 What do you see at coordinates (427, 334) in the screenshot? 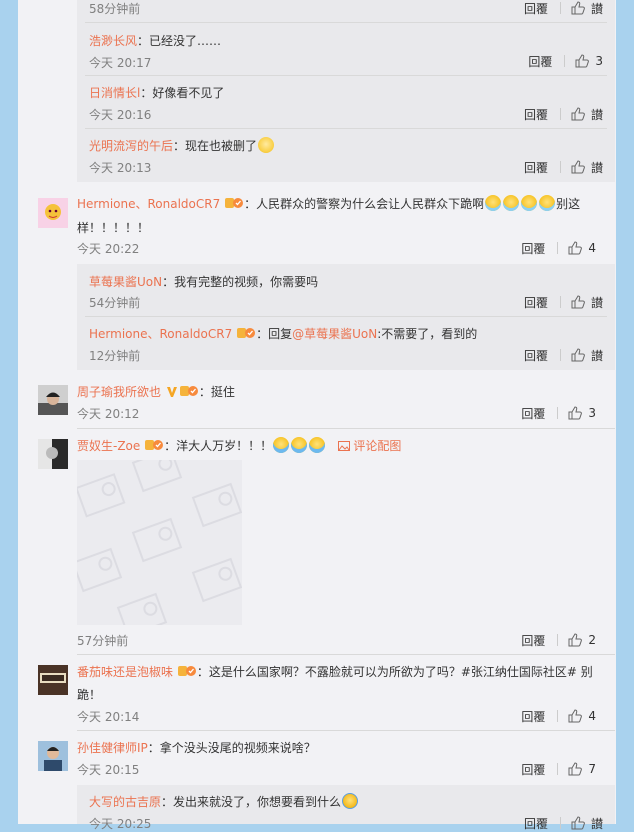
I see `reply-text: :不需要了，看到的` at bounding box center [427, 334].